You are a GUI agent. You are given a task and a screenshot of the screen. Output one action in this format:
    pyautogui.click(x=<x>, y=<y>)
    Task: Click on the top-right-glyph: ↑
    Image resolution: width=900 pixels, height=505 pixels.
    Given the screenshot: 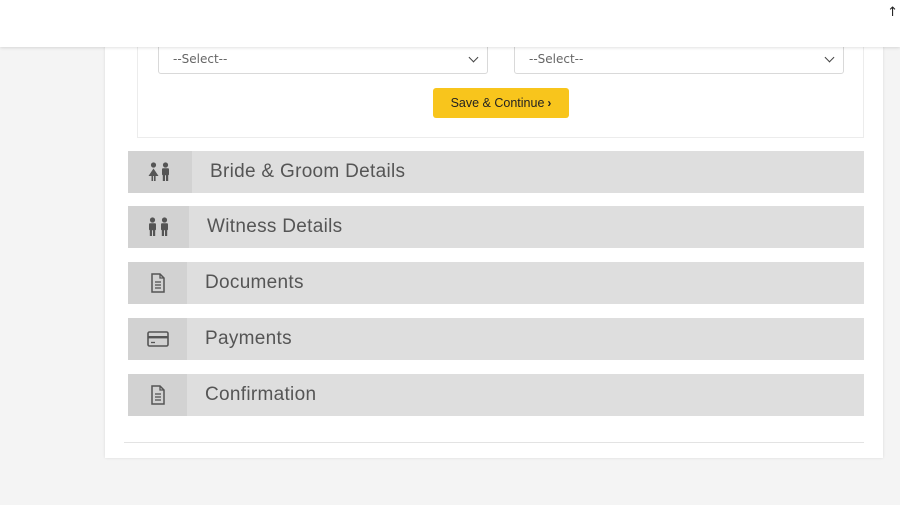 What is the action you would take?
    pyautogui.click(x=892, y=12)
    